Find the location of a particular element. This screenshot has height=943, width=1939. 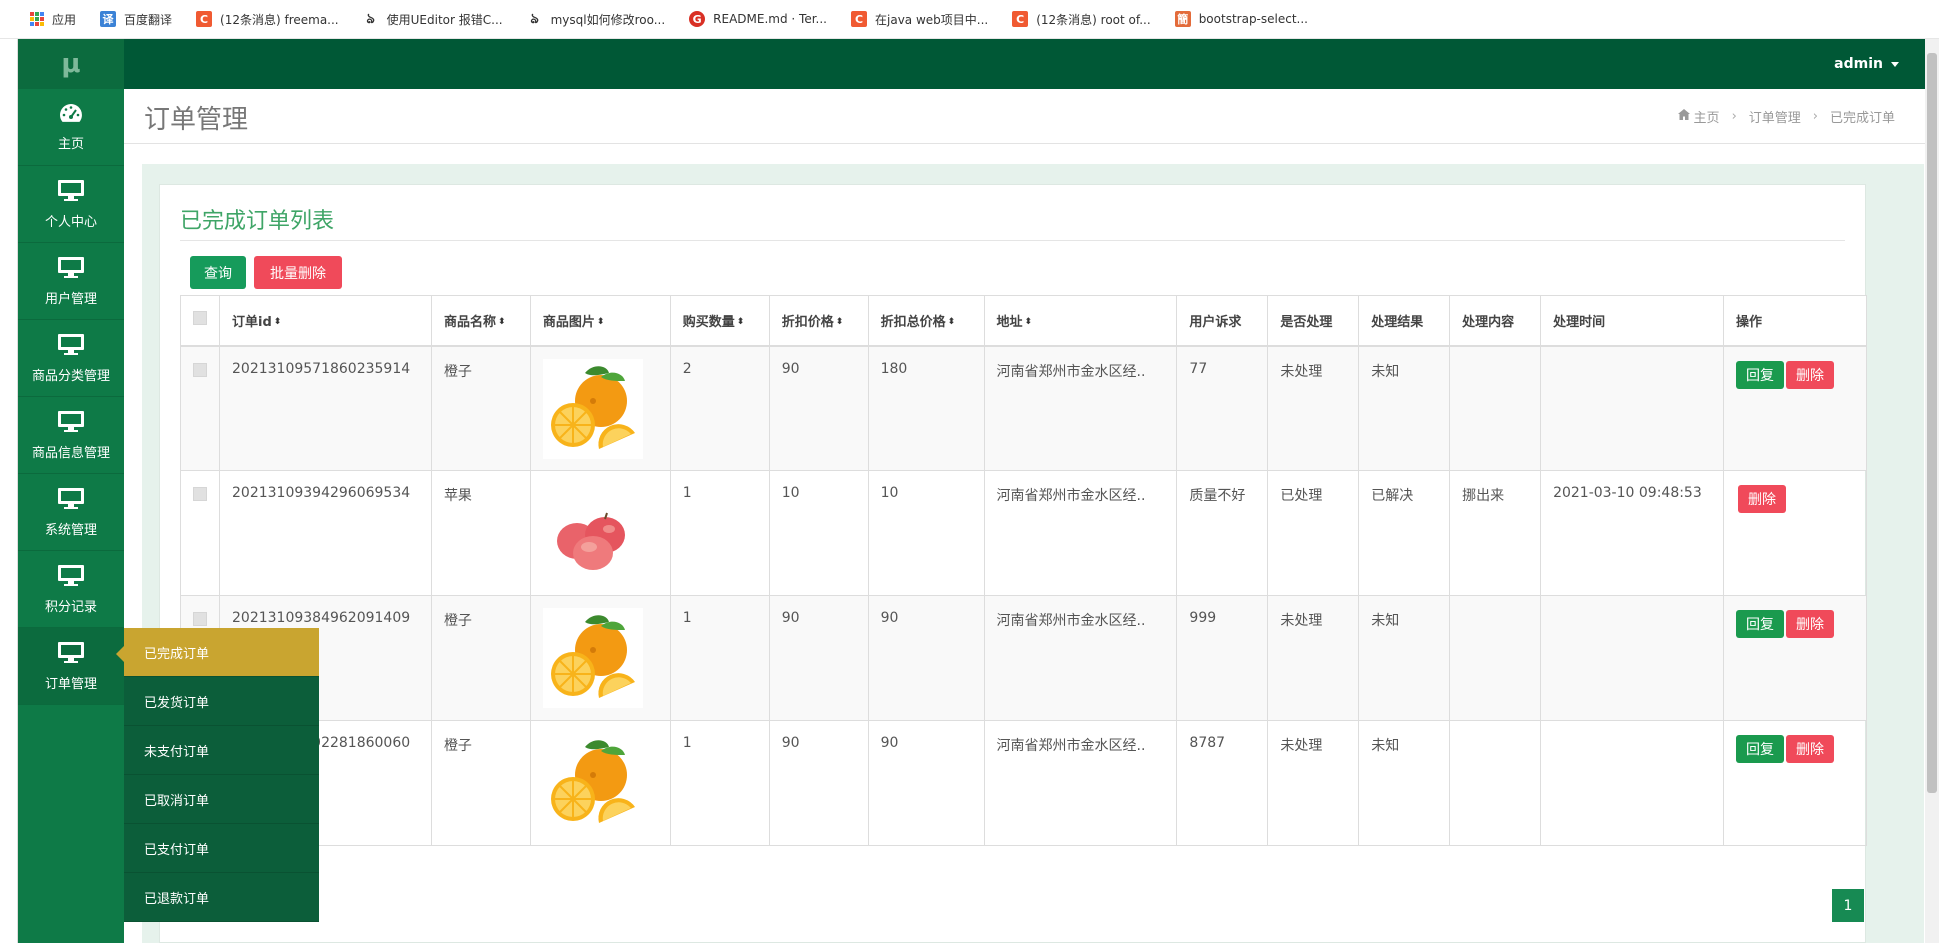

discount-total: 10 is located at coordinates (926, 533).